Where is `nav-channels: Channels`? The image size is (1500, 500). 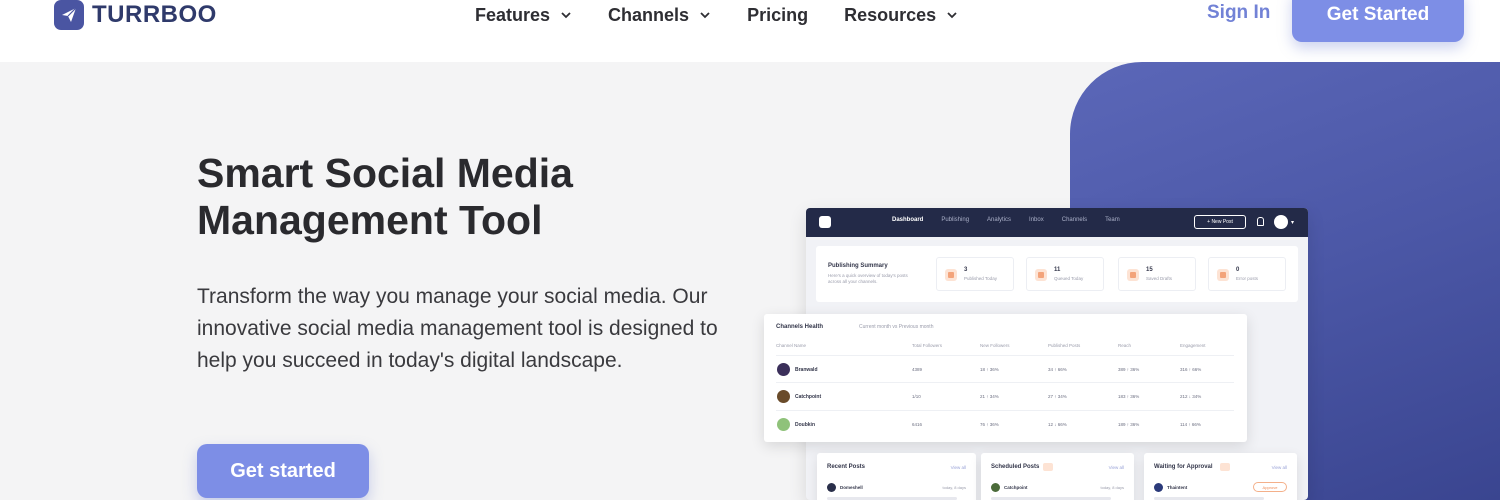
nav-channels: Channels is located at coordinates (659, 15).